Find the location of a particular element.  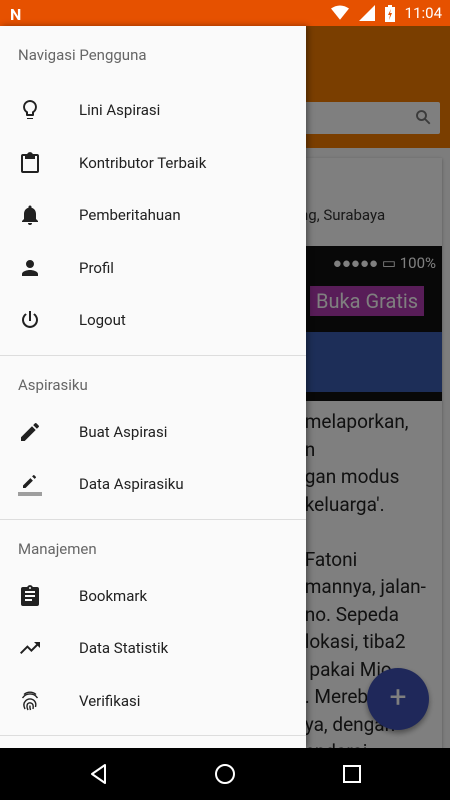

signal-icon is located at coordinates (366, 13).